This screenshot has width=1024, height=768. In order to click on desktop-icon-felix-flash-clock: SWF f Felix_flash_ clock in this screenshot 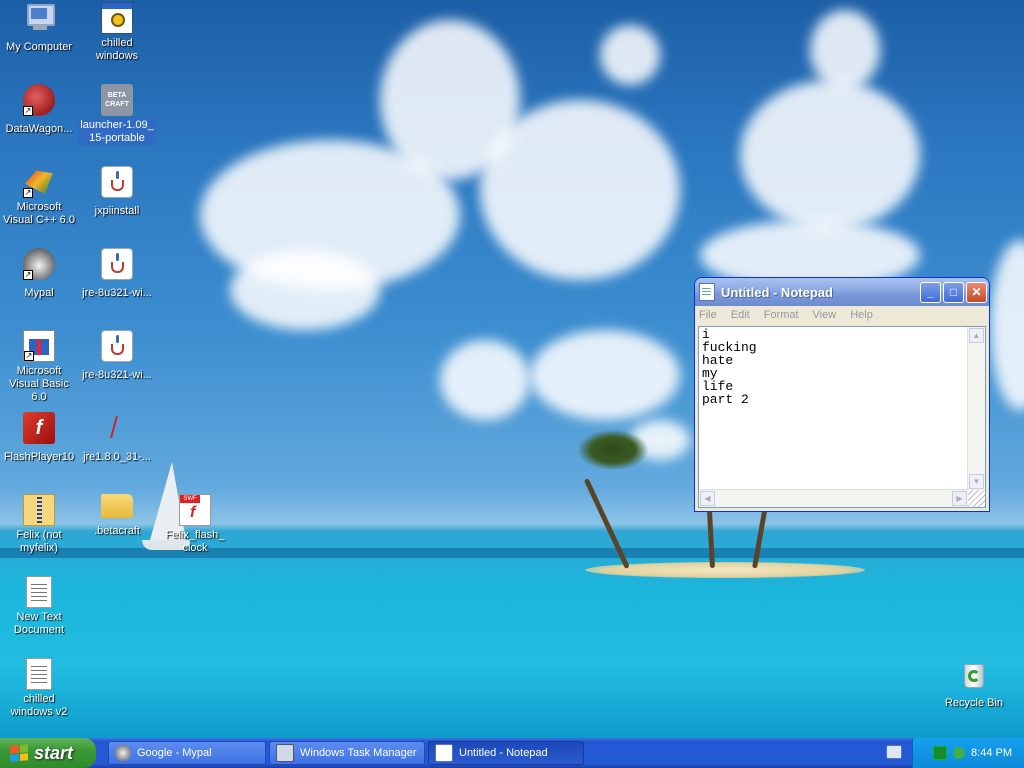, I will do `click(195, 525)`.